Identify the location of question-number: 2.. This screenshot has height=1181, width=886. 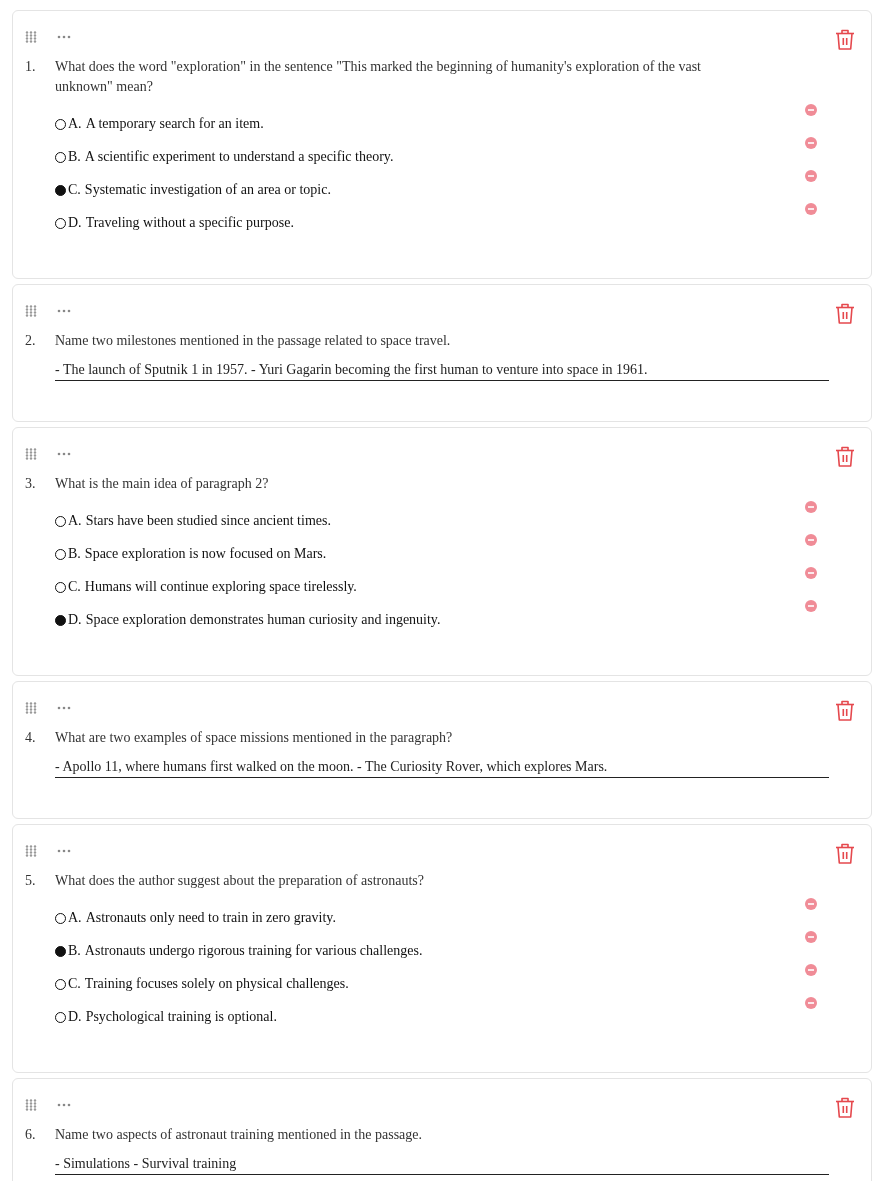
(31, 341).